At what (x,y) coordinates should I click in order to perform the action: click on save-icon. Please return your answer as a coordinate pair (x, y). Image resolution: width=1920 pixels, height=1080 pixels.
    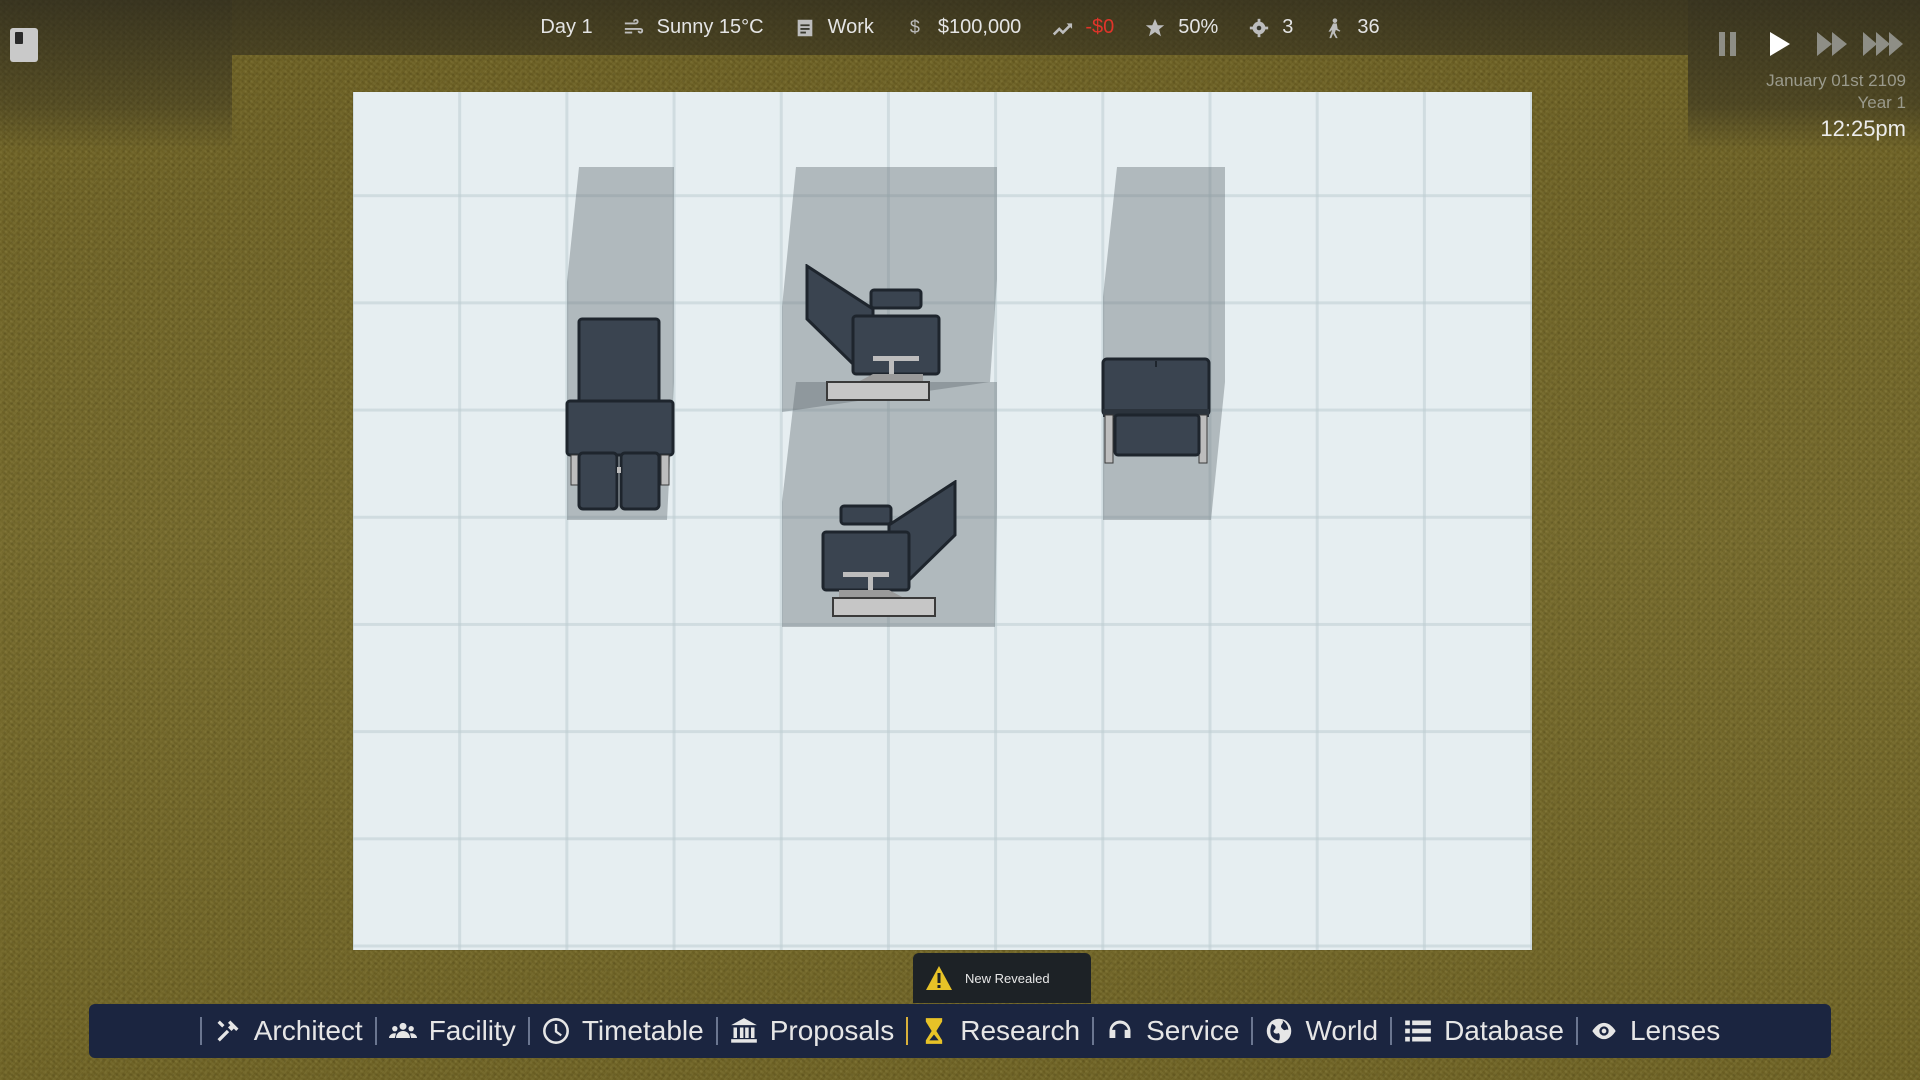
    Looking at the image, I should click on (24, 45).